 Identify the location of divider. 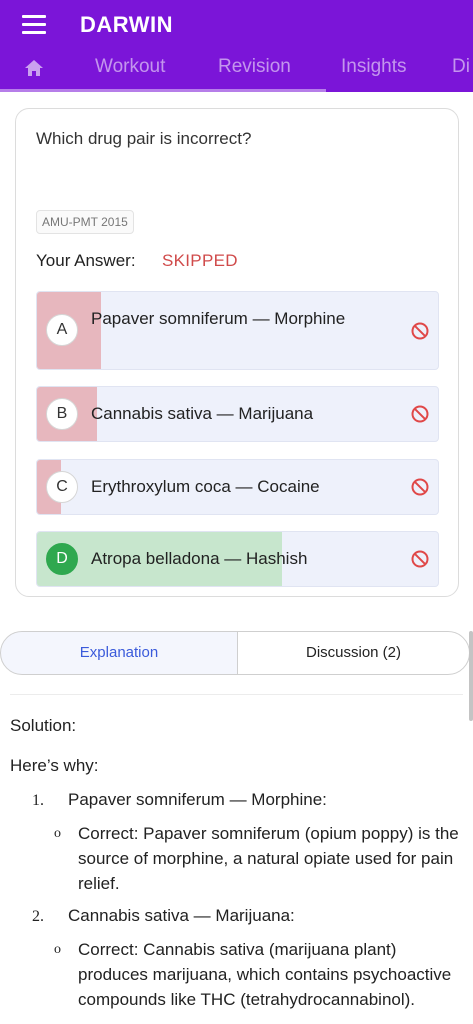
(236, 694).